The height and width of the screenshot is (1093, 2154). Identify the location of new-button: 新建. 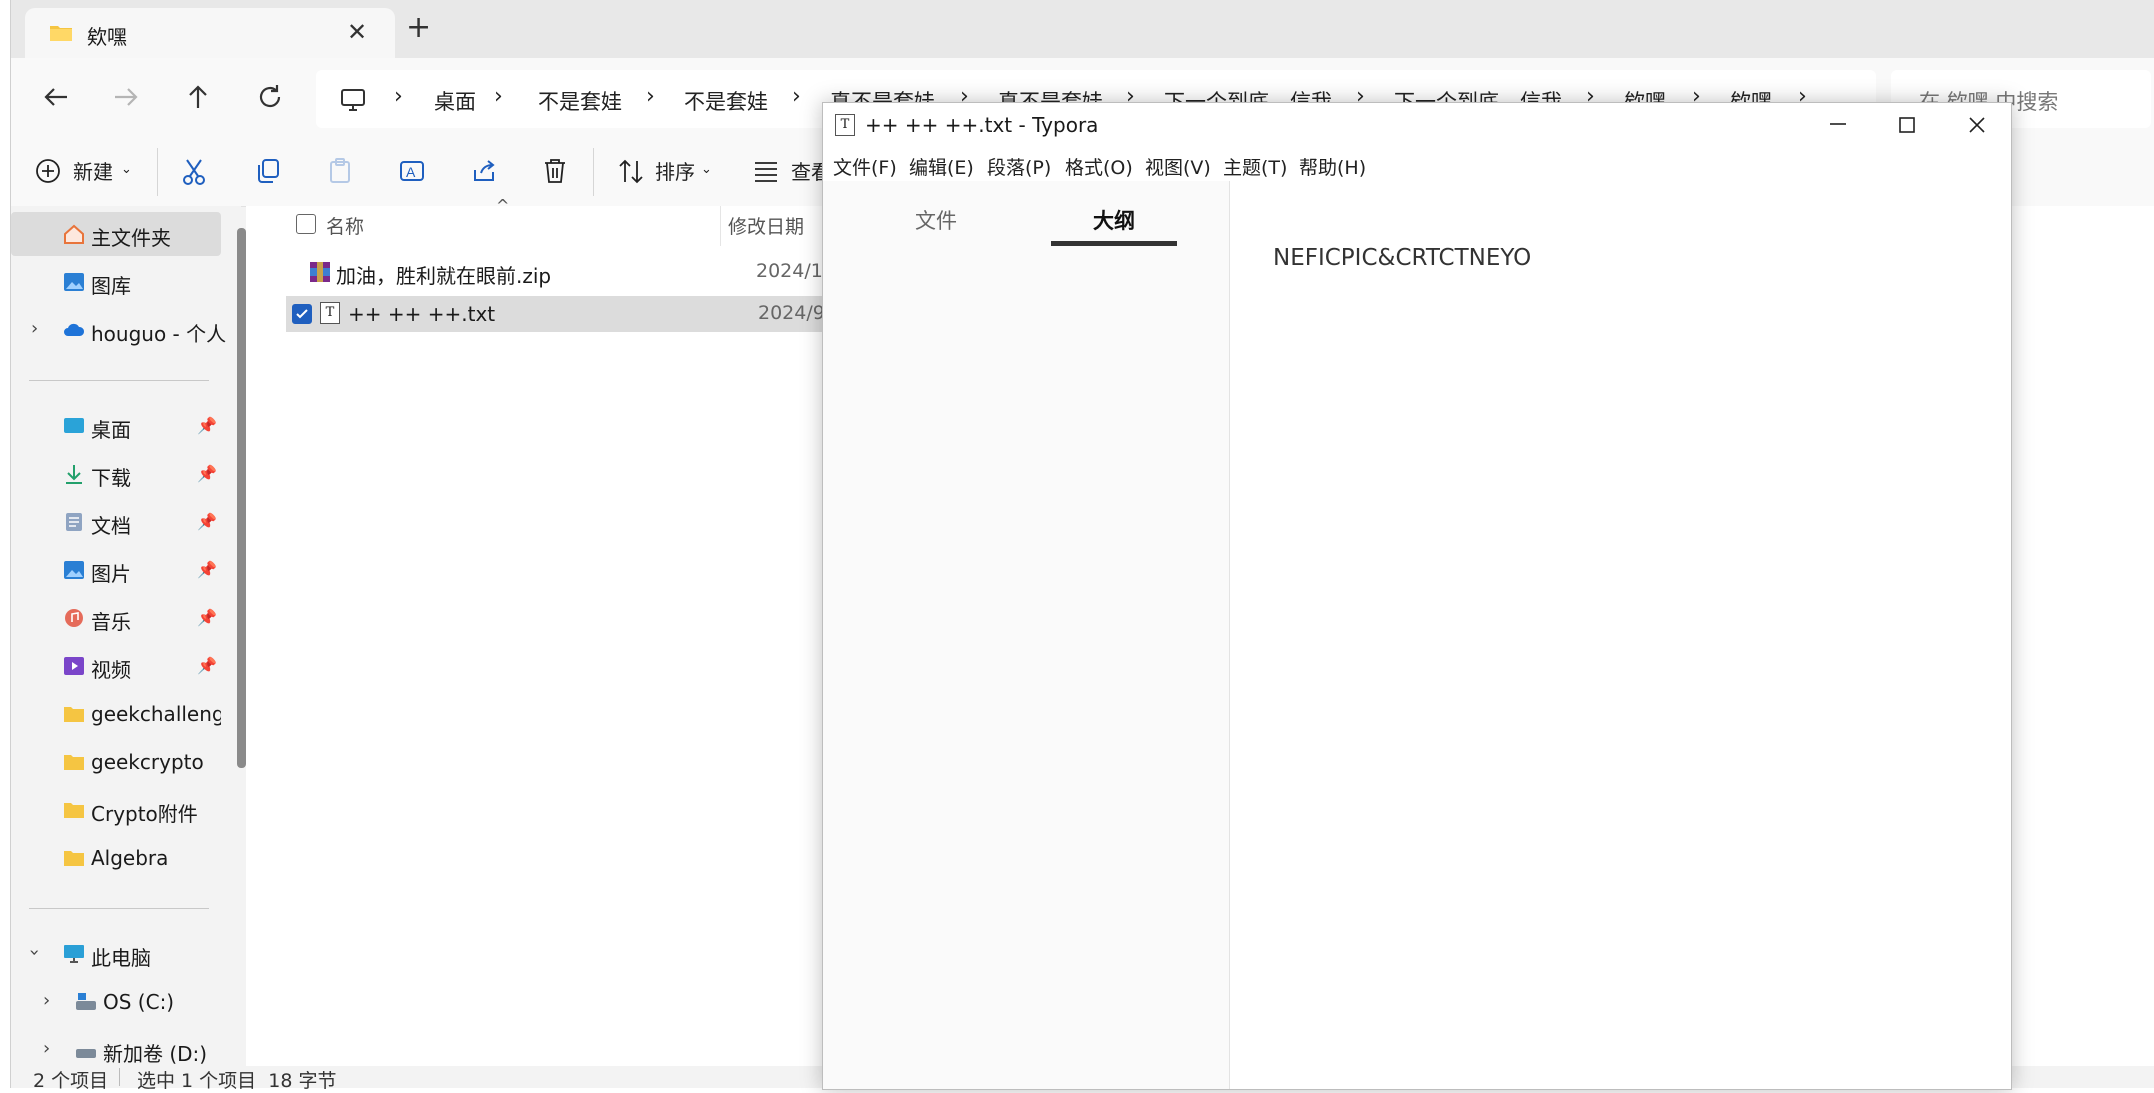
(93, 170).